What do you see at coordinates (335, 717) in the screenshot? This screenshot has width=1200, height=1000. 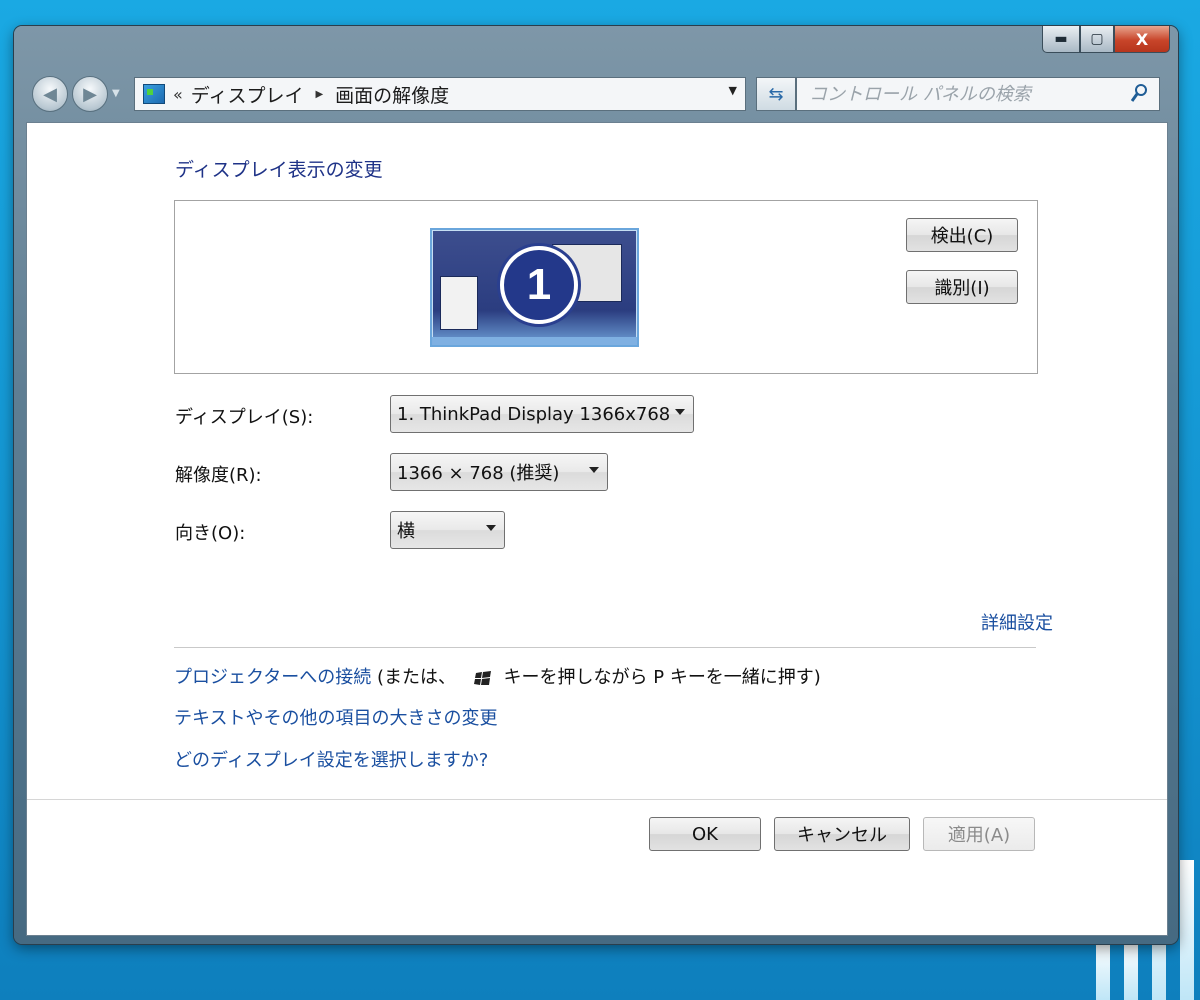 I see `text-size-link: テキストやその他の項目の大きさの変更` at bounding box center [335, 717].